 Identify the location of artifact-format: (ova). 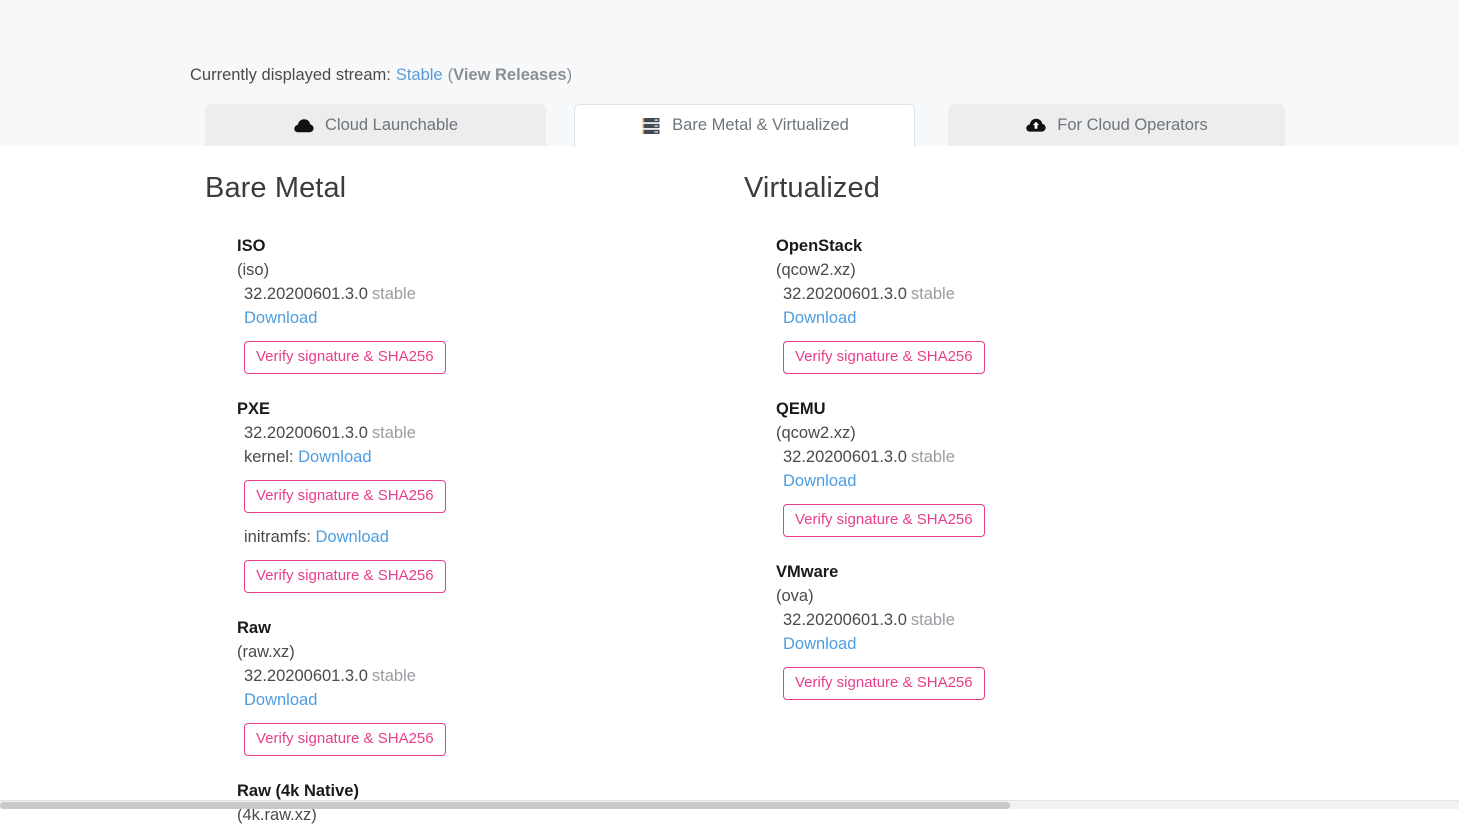
(795, 596).